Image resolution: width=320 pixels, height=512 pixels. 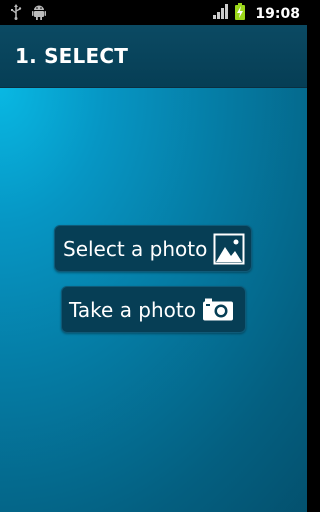 What do you see at coordinates (132, 309) in the screenshot?
I see `take-photo-label: Take a photo` at bounding box center [132, 309].